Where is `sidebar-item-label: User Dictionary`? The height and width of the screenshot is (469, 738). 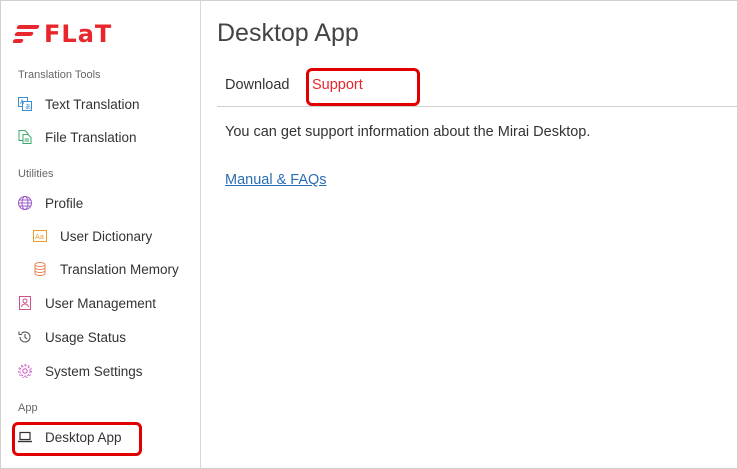 sidebar-item-label: User Dictionary is located at coordinates (106, 236).